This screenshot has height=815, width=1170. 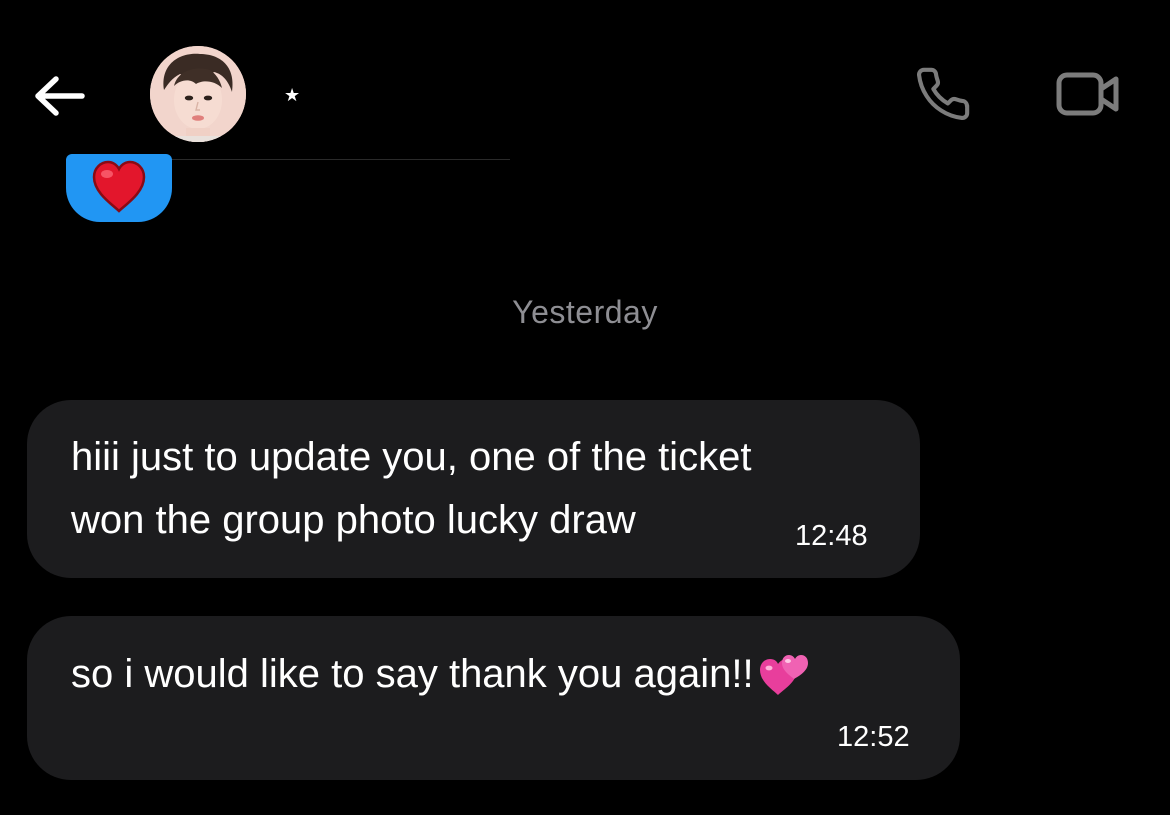 I want to click on two-hearts-icon, so click(x=783, y=674).